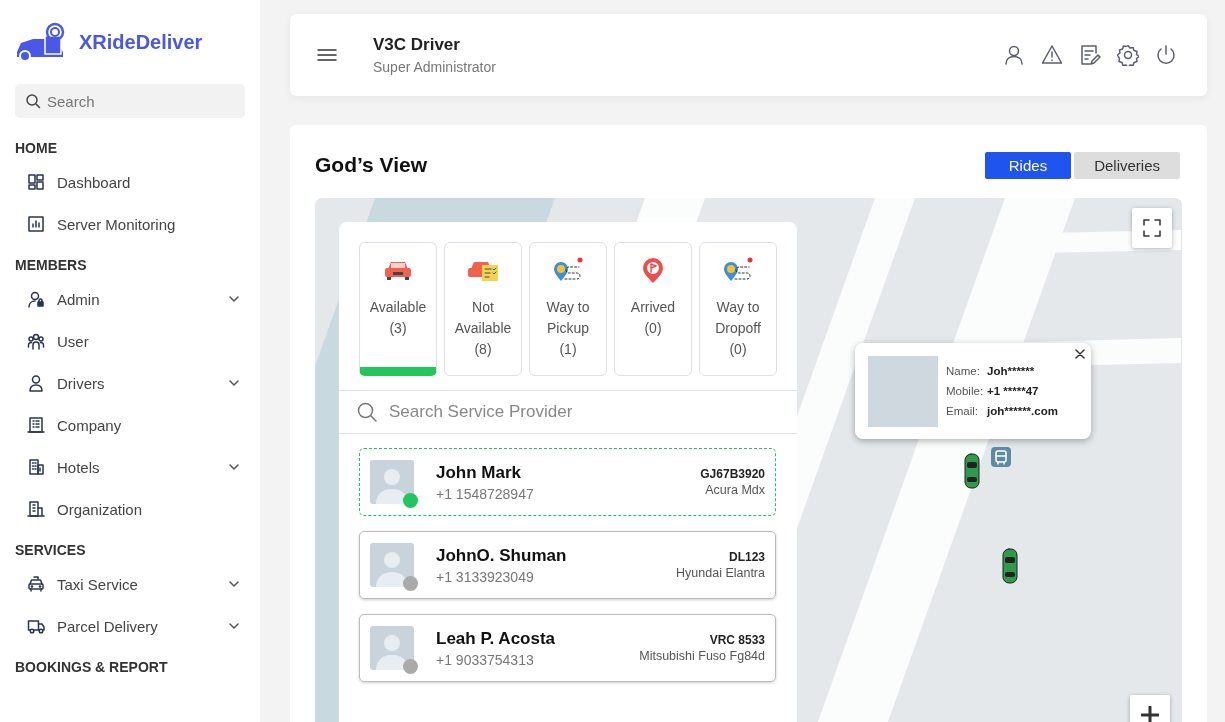 The width and height of the screenshot is (1225, 722). Describe the element at coordinates (732, 474) in the screenshot. I see `plate-number: GJ67B3920` at that location.